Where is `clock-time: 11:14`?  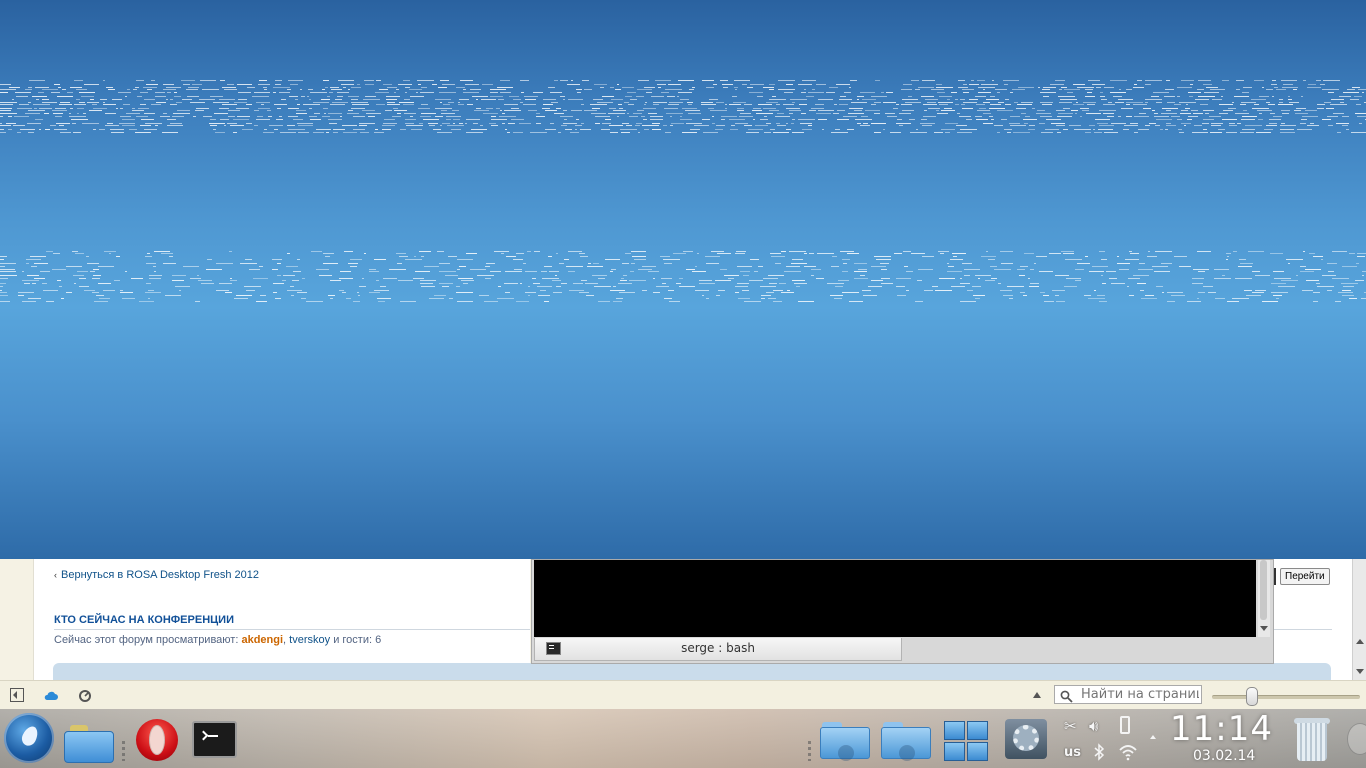 clock-time: 11:14 is located at coordinates (1221, 729).